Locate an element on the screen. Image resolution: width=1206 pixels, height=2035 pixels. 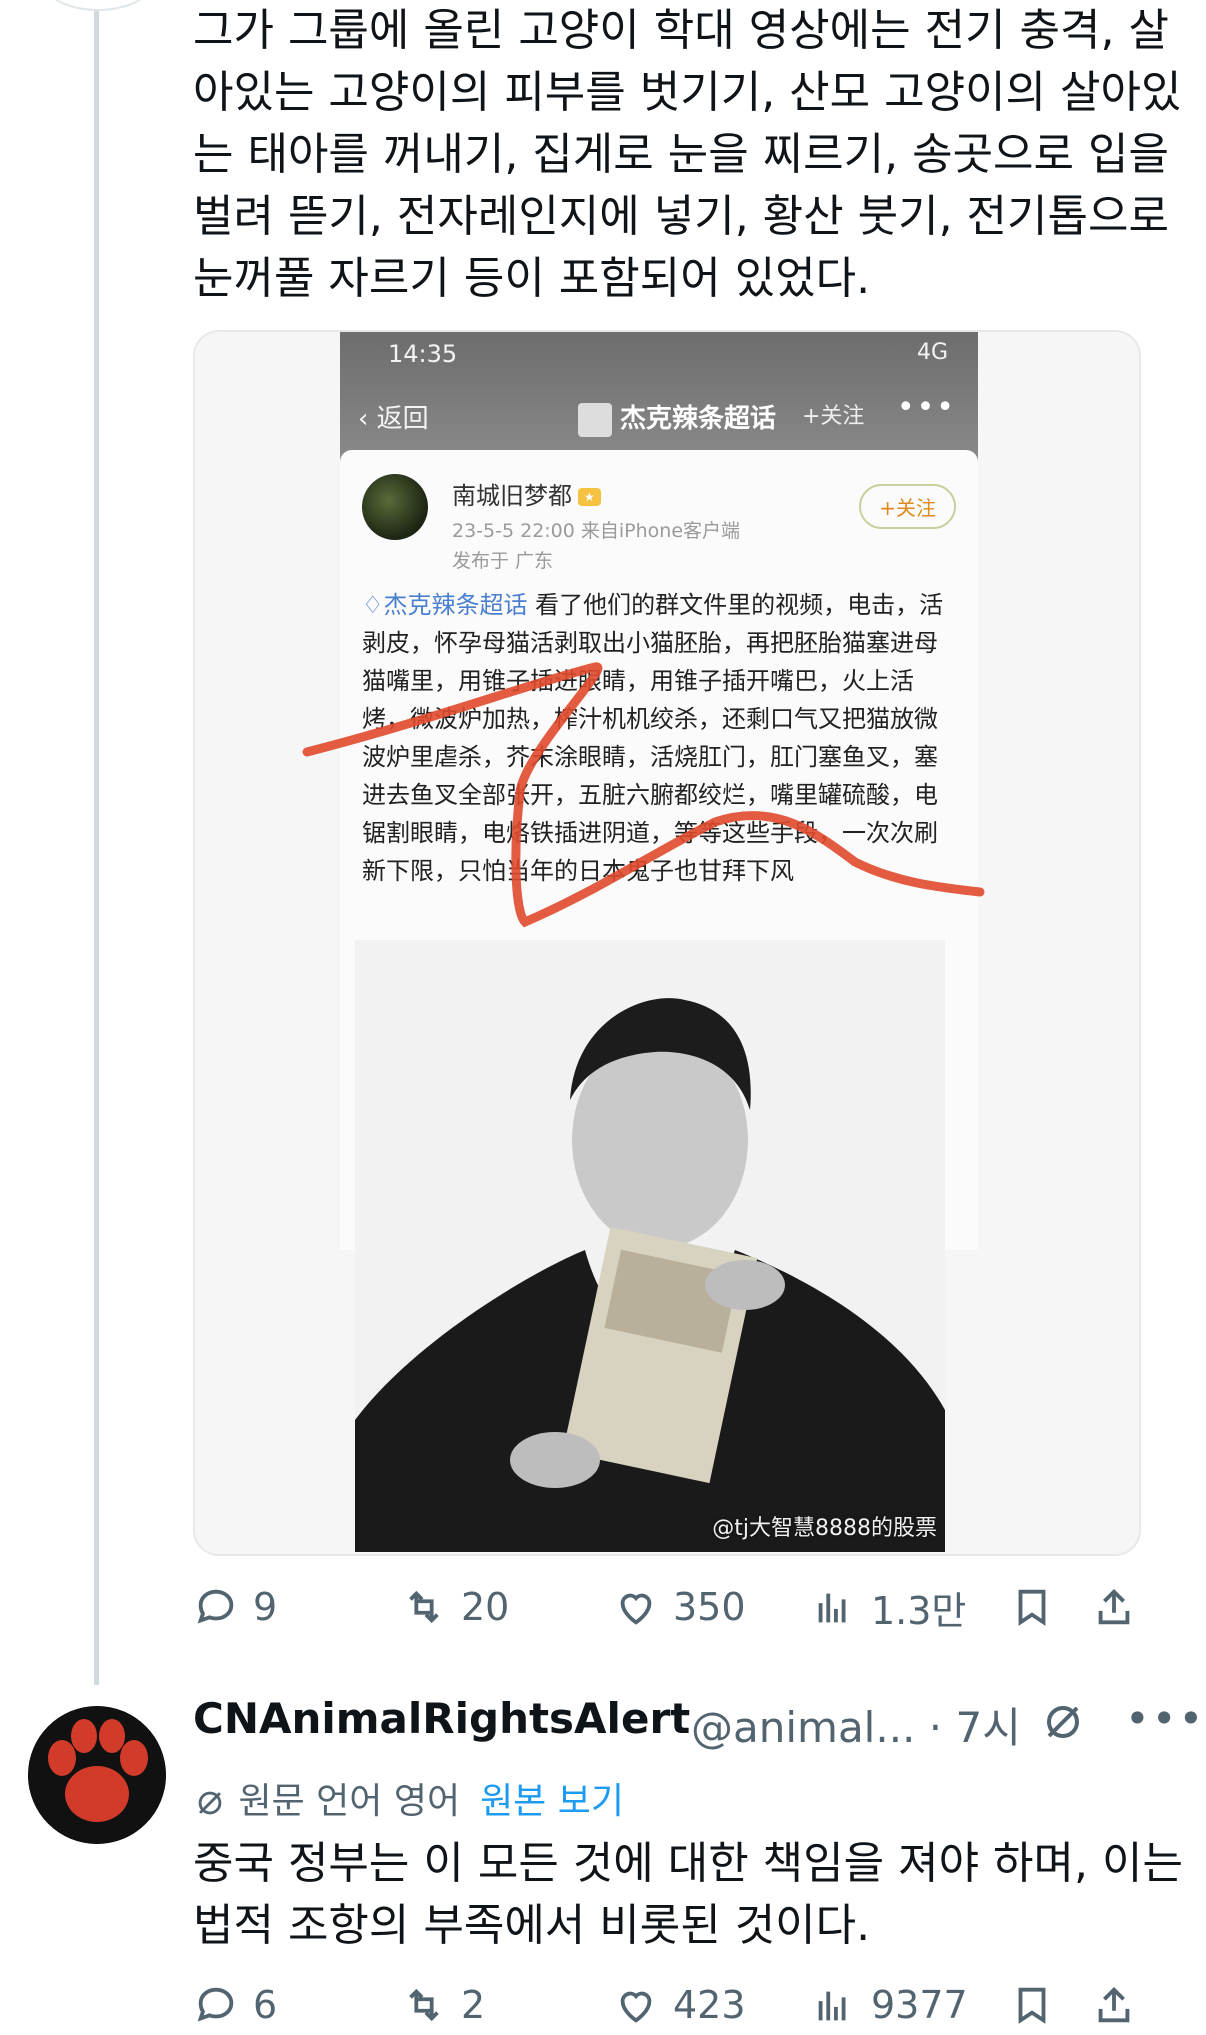
phone-status-nav-bar: 14:35 4G ‹ 返回 杰克辣条超话 +关注 ••• is located at coordinates (659, 398).